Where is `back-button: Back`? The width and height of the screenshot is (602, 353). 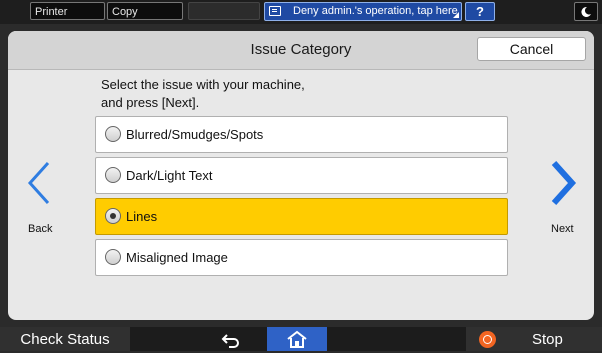
back-button: Back is located at coordinates (39, 199).